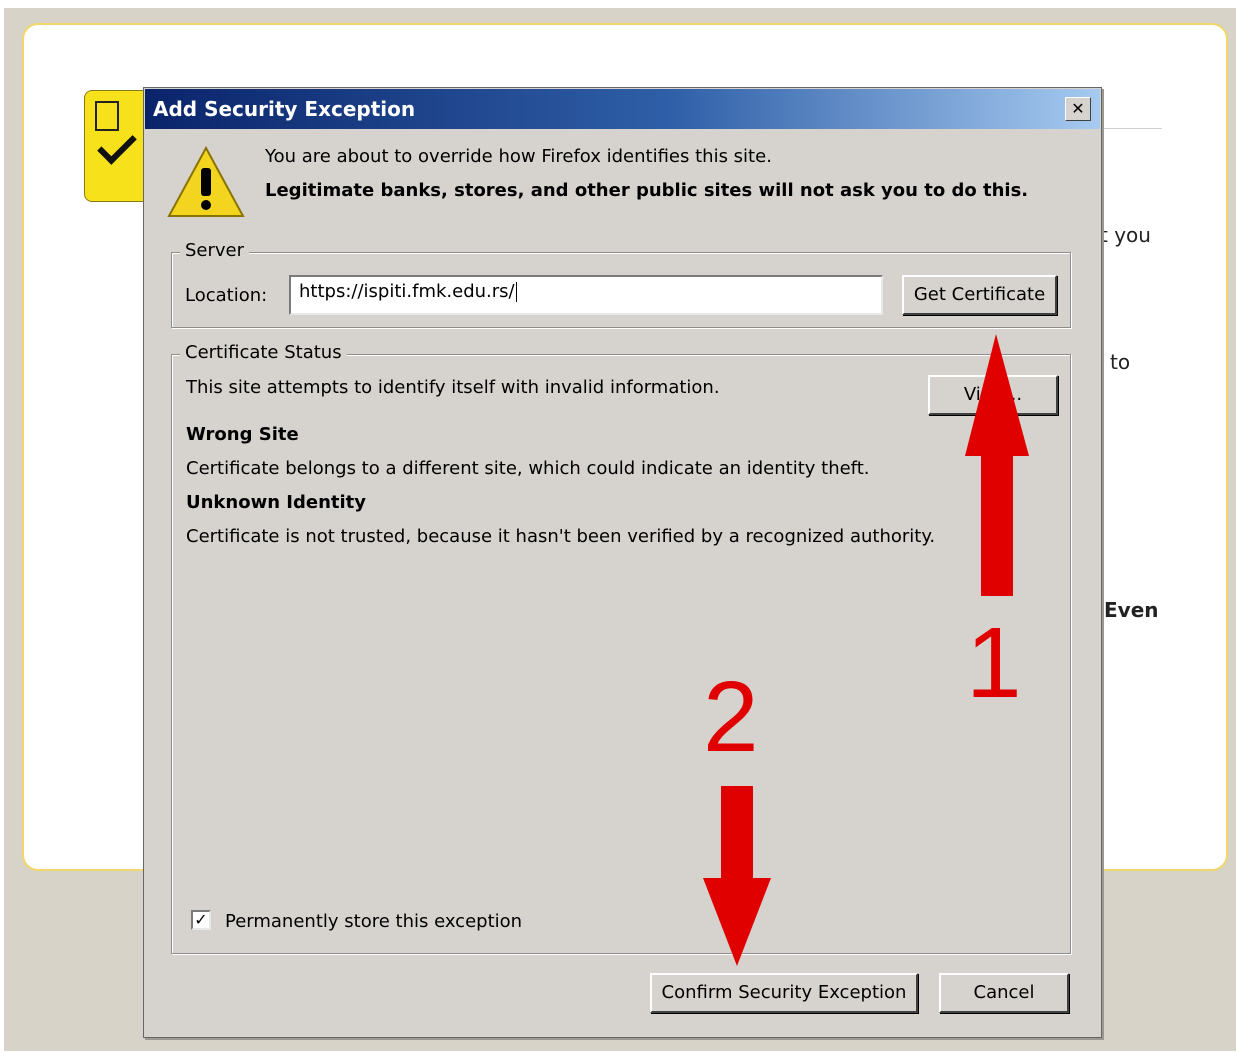 Image resolution: width=1238 pixels, height=1053 pixels. What do you see at coordinates (622, 109) in the screenshot?
I see `dialog-titlebar: Add Security Exception ✕` at bounding box center [622, 109].